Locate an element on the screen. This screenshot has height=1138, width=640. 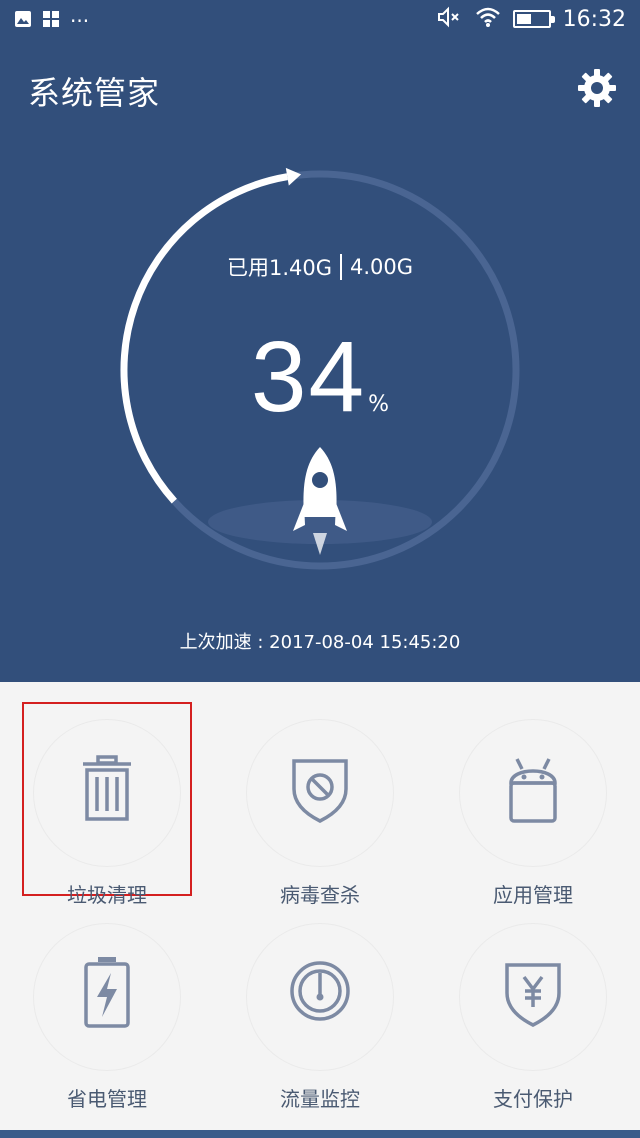
tool-label: 支付保护 is located at coordinates (533, 1099).